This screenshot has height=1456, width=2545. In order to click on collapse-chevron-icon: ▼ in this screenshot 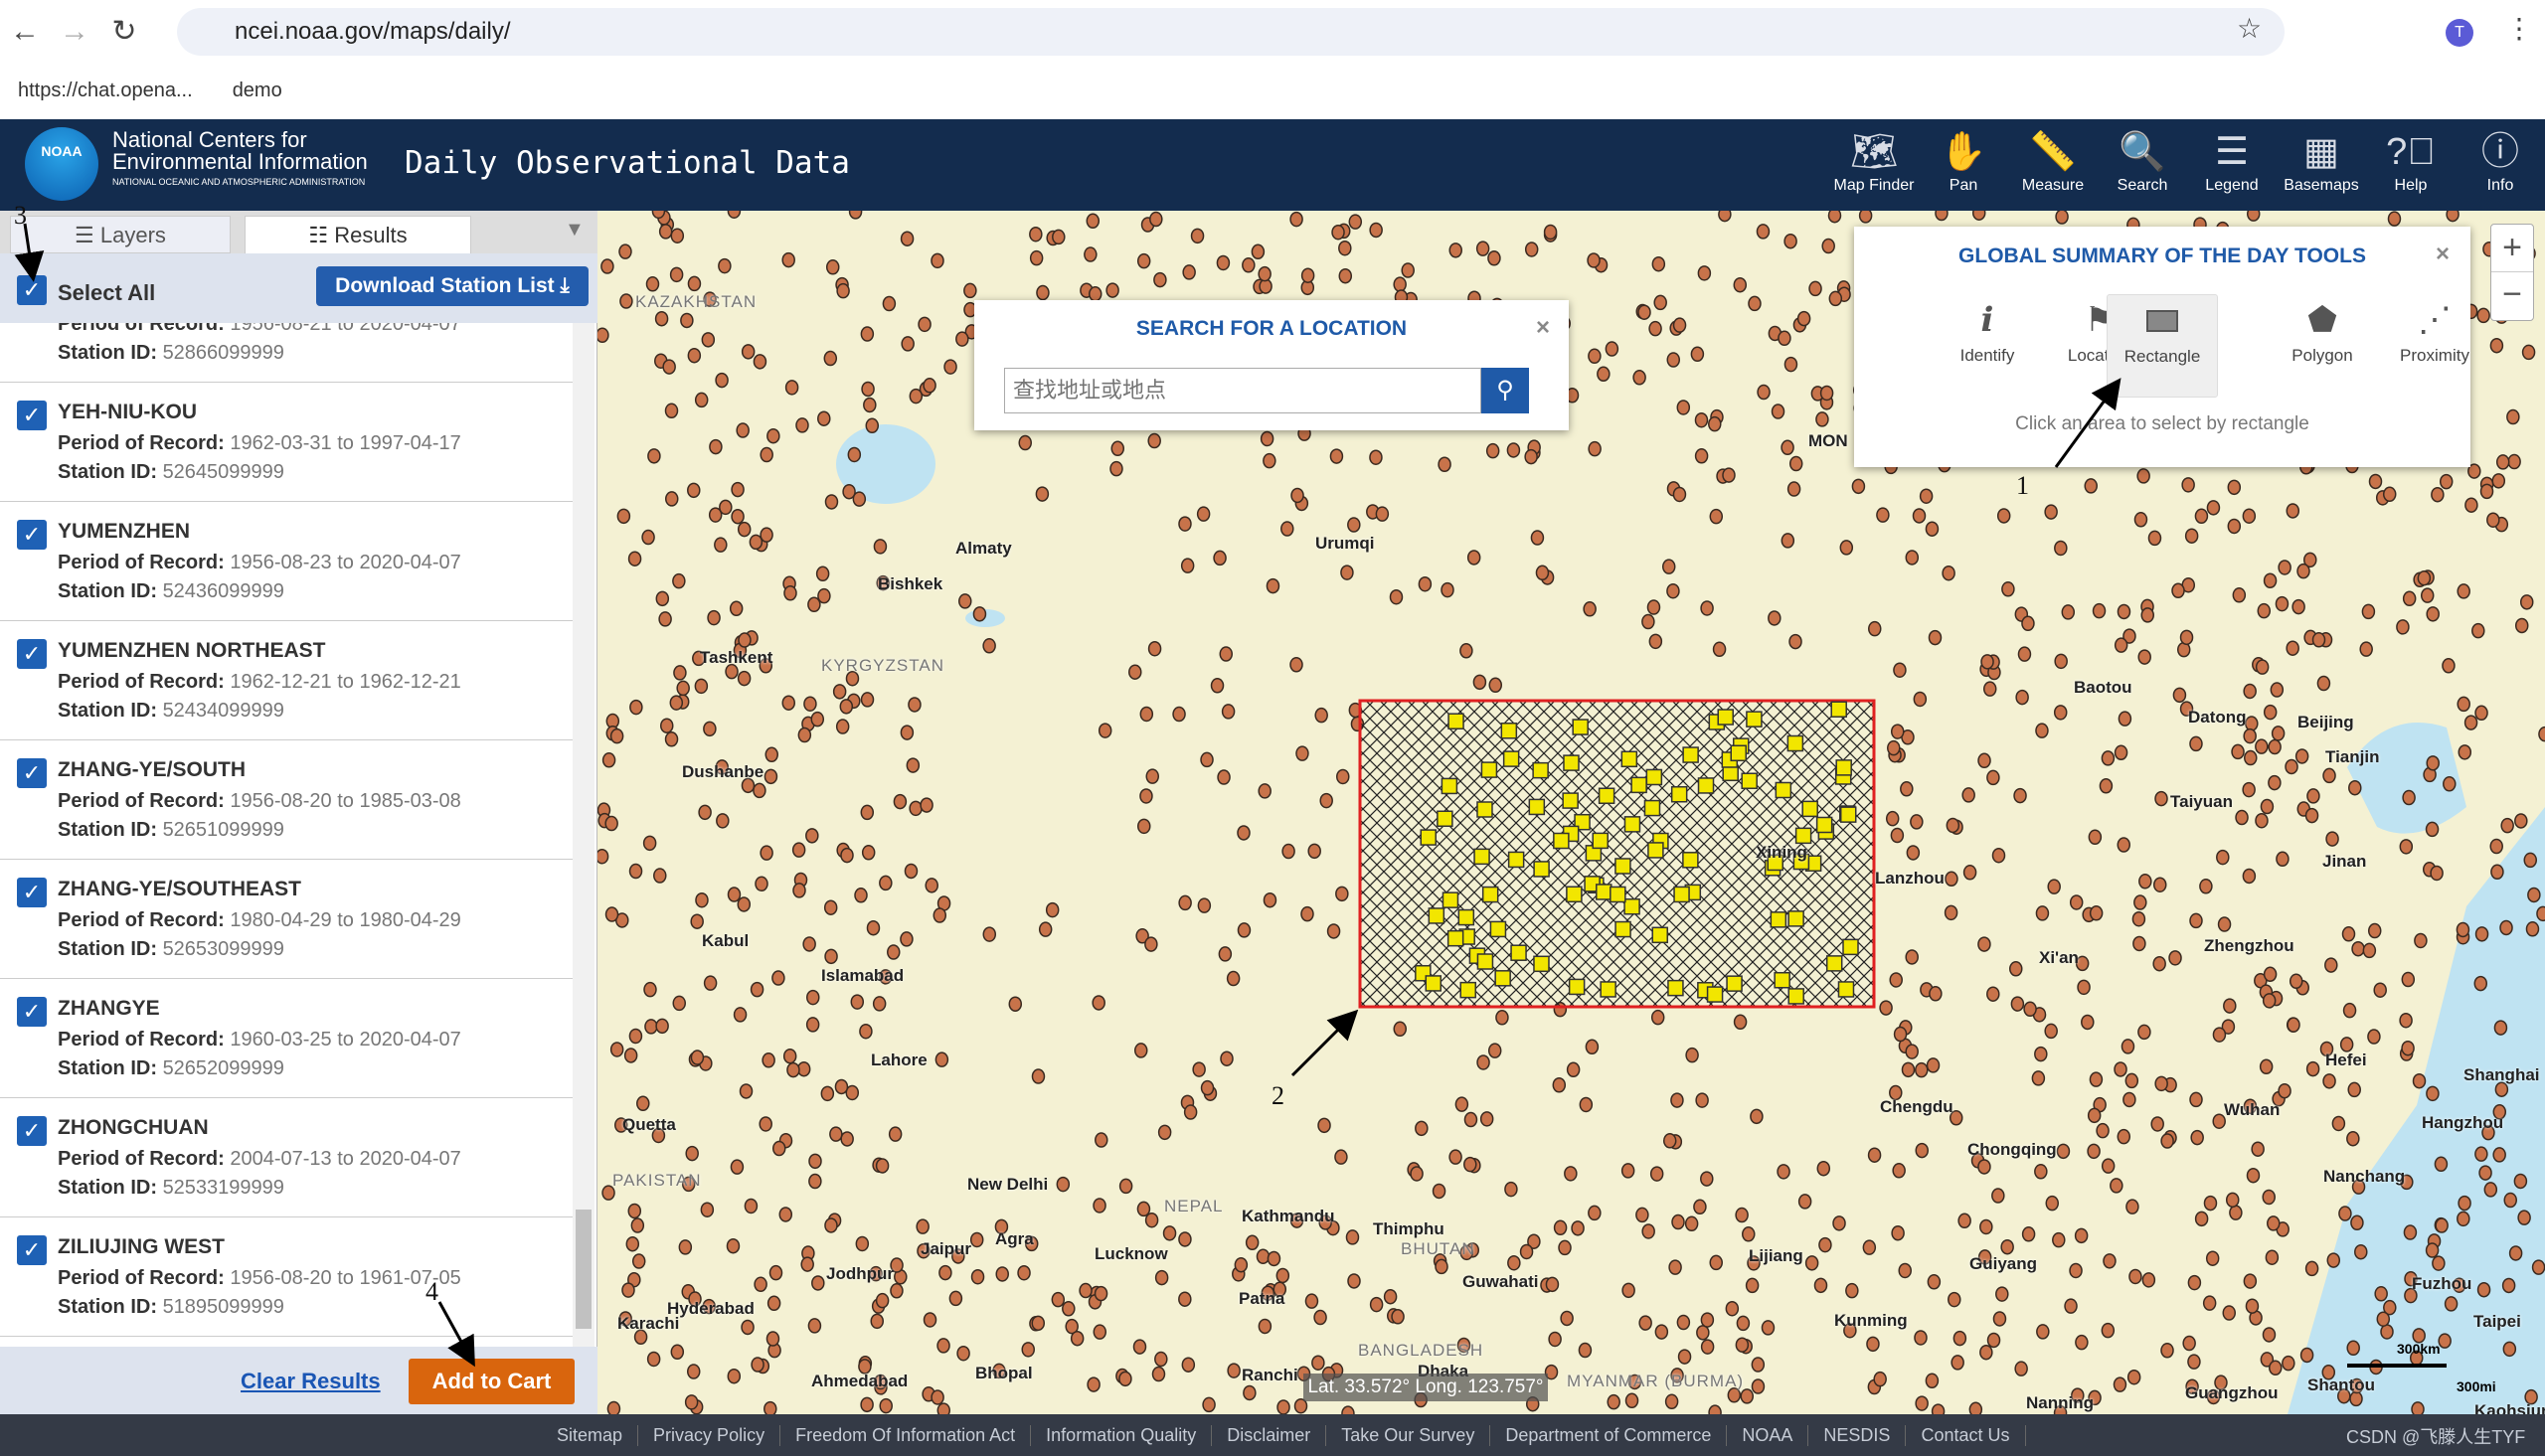, I will do `click(575, 230)`.